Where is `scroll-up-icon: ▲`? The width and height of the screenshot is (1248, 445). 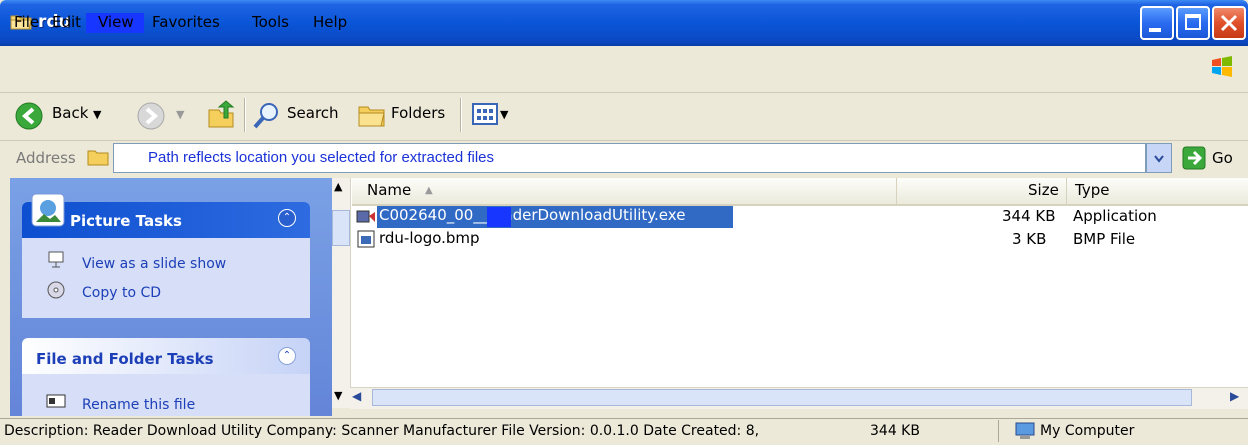 scroll-up-icon: ▲ is located at coordinates (338, 186).